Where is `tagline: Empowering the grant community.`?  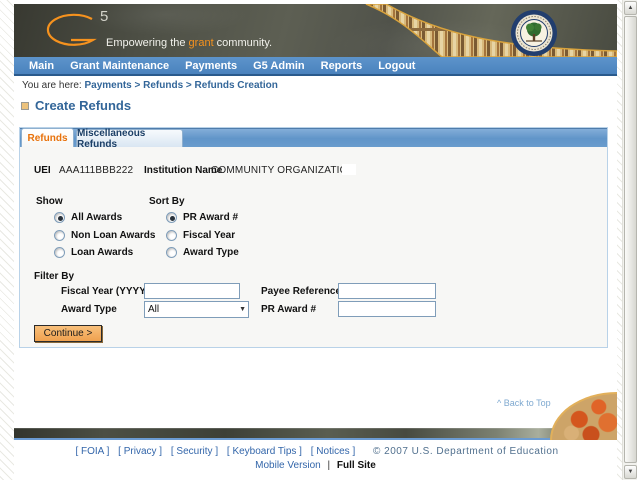
tagline: Empowering the grant community. is located at coordinates (189, 43).